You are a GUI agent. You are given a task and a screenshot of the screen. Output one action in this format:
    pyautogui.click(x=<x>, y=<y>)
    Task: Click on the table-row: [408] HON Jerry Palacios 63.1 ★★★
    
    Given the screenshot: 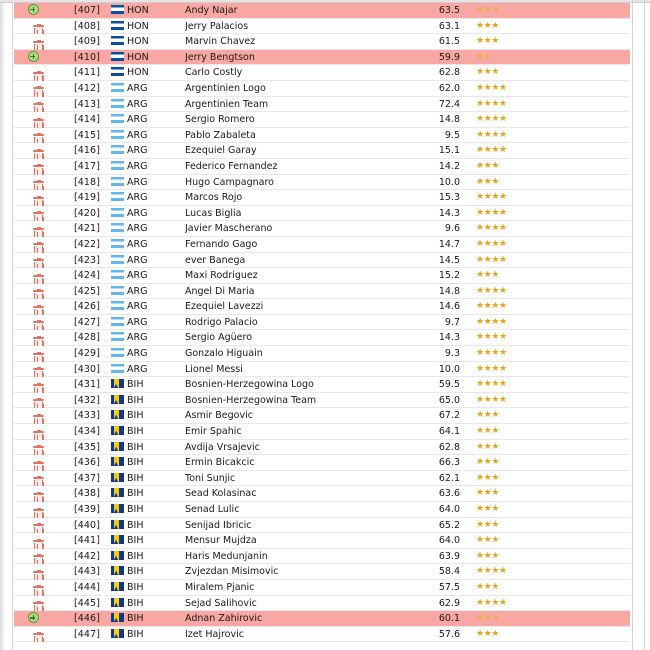 What is the action you would take?
    pyautogui.click(x=323, y=26)
    